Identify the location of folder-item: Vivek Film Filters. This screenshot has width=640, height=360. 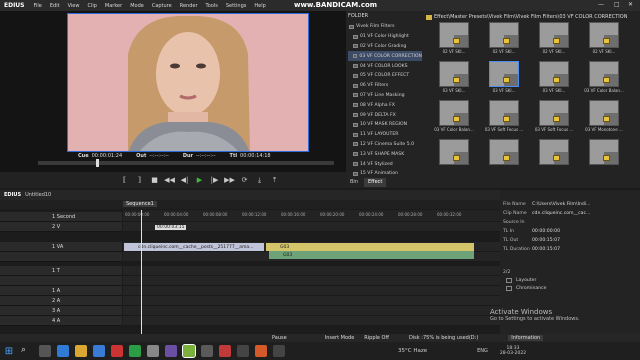
(385, 27).